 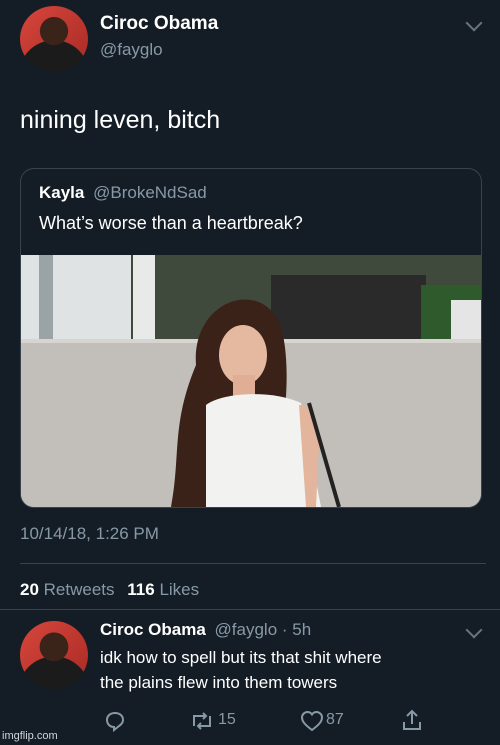 What do you see at coordinates (171, 223) in the screenshot?
I see `quoted-tweet-text: What’s worse than a heartbreak?` at bounding box center [171, 223].